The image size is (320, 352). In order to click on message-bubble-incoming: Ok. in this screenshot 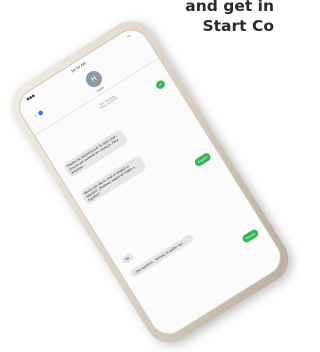, I will do `click(127, 258)`.